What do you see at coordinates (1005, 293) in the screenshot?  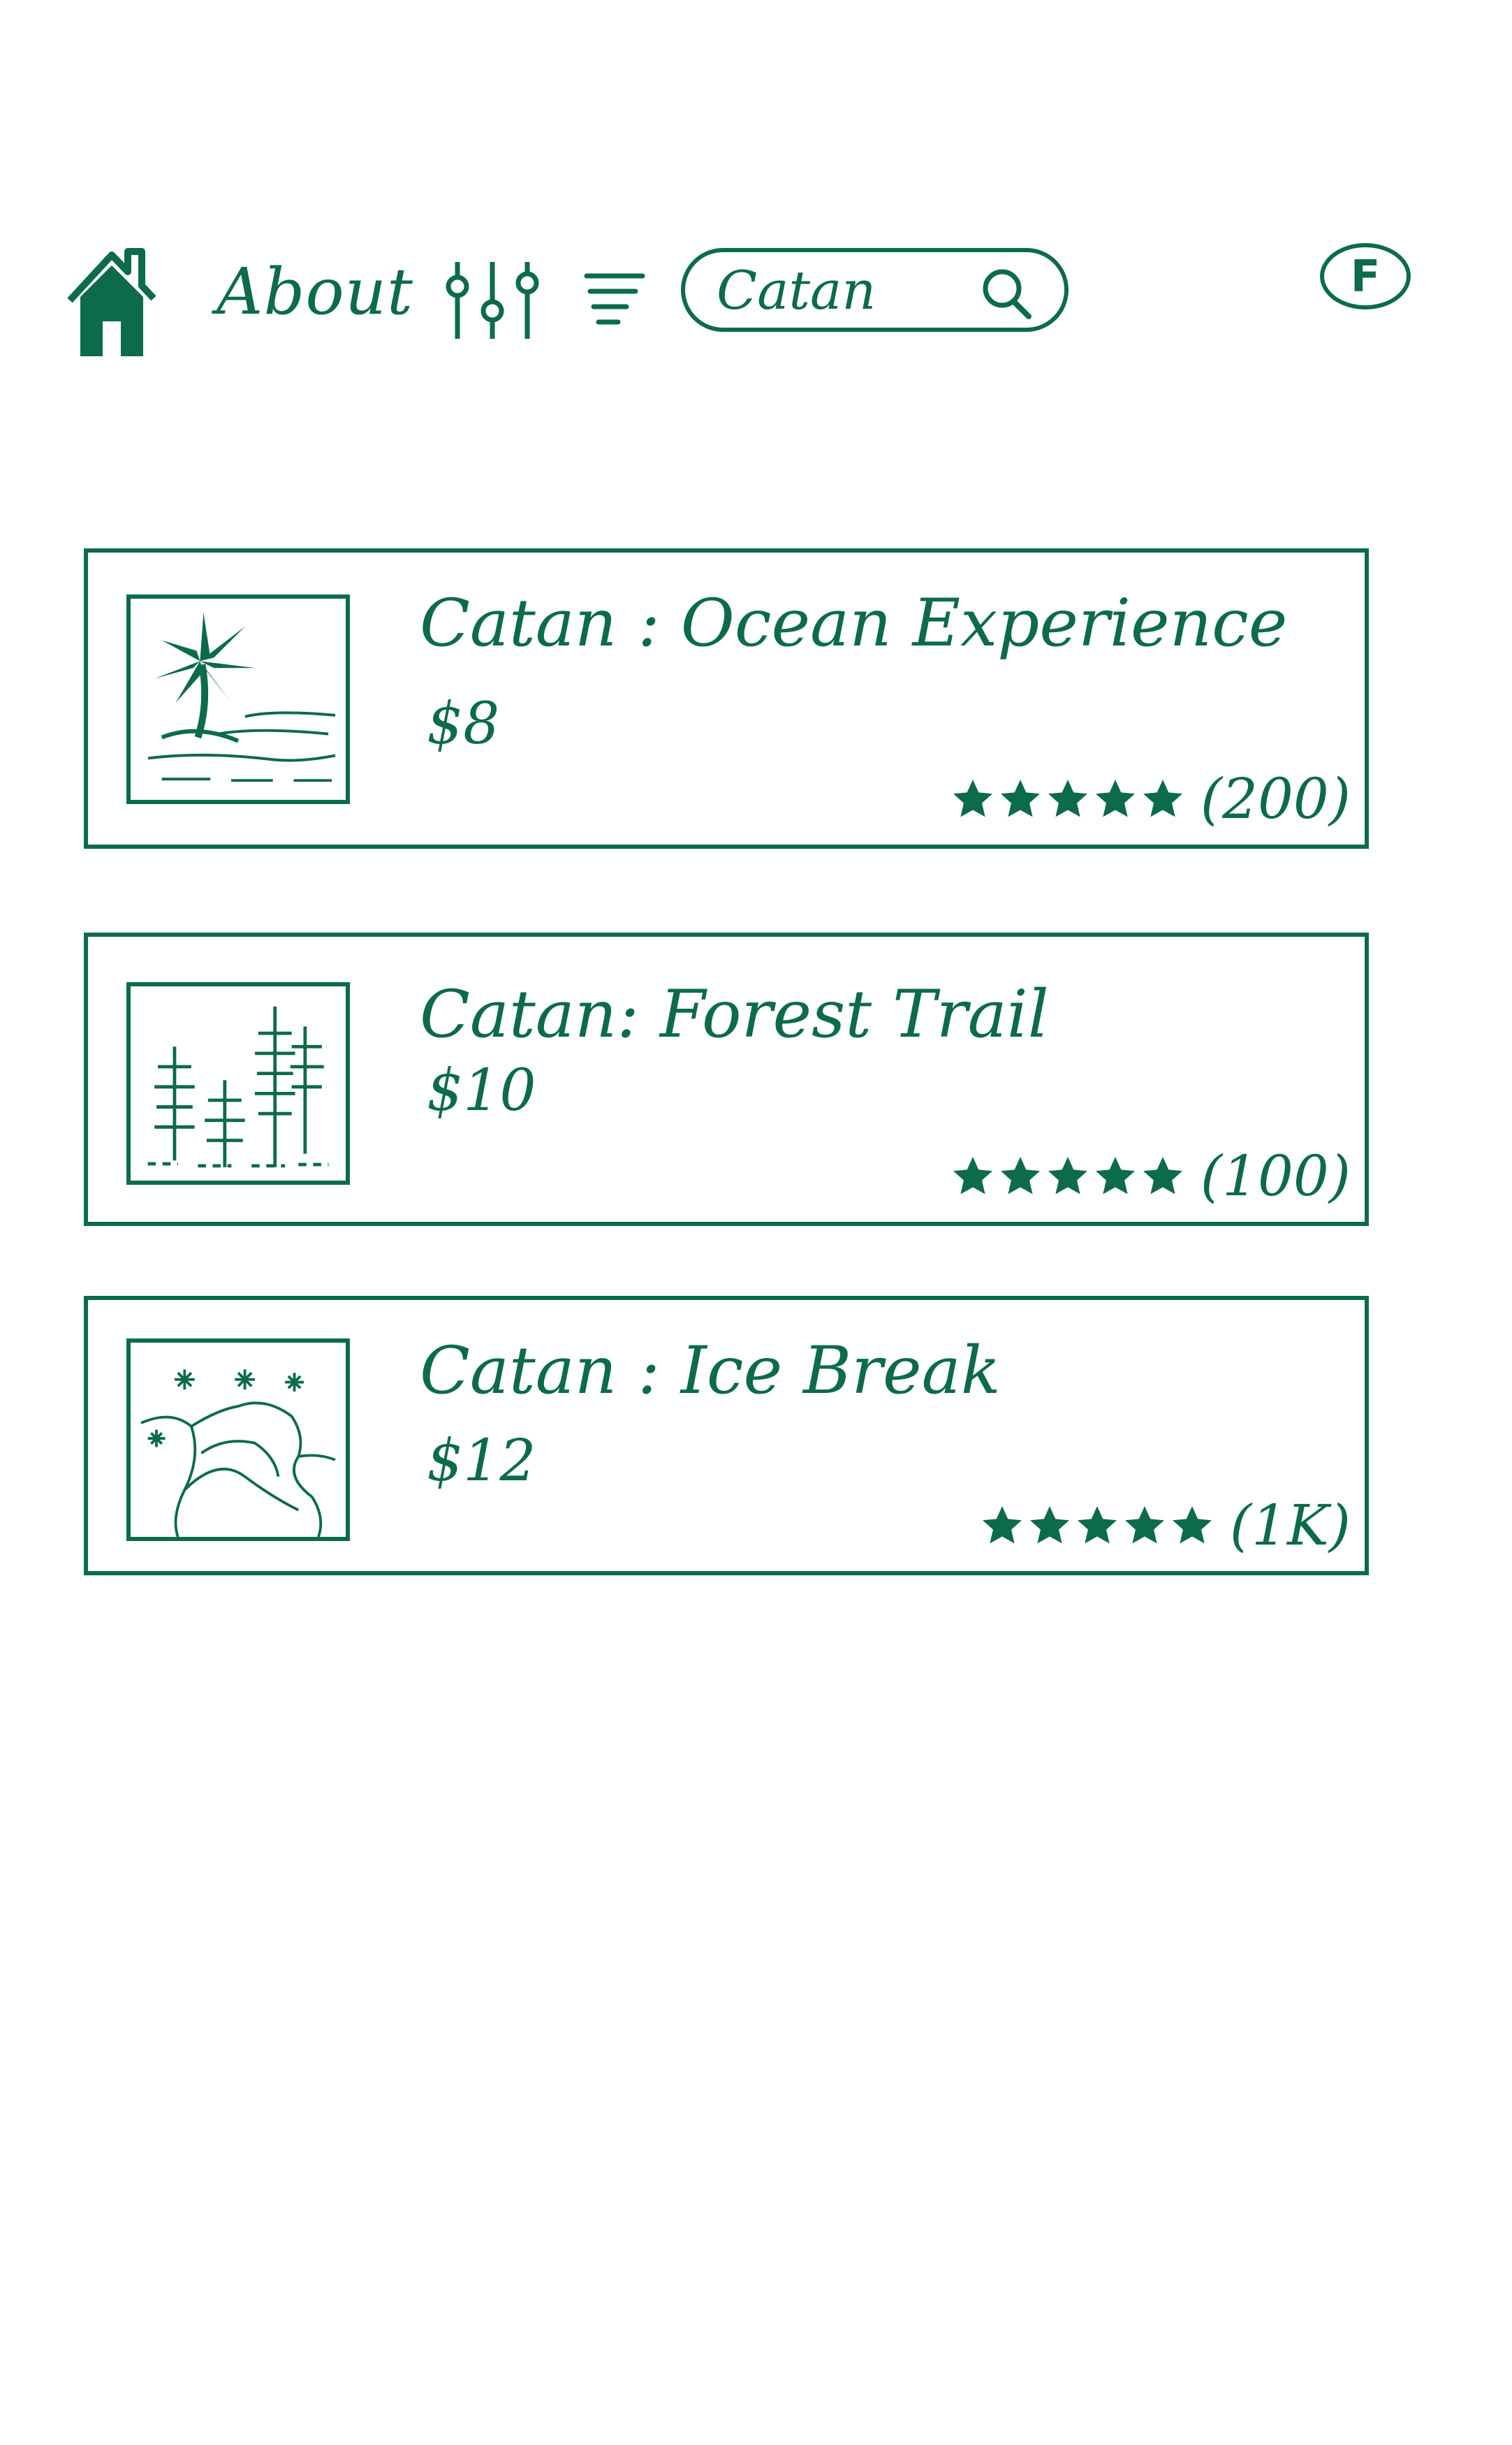 I see `search-icon` at bounding box center [1005, 293].